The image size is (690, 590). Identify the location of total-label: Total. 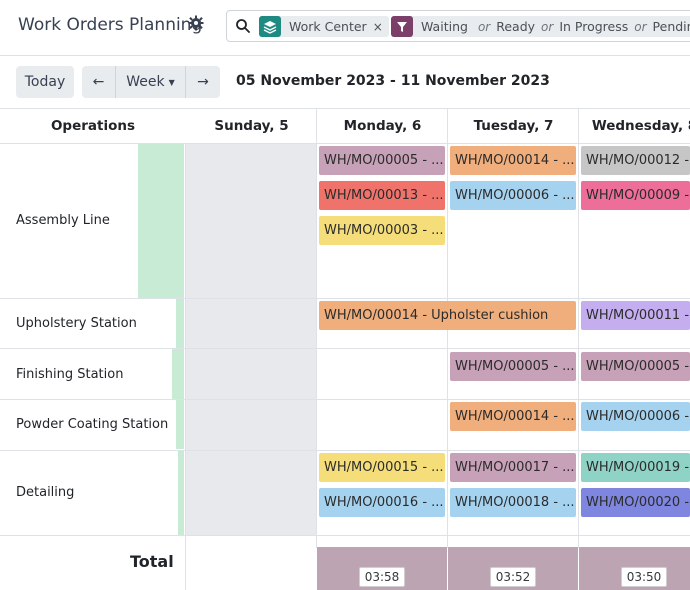
(152, 561).